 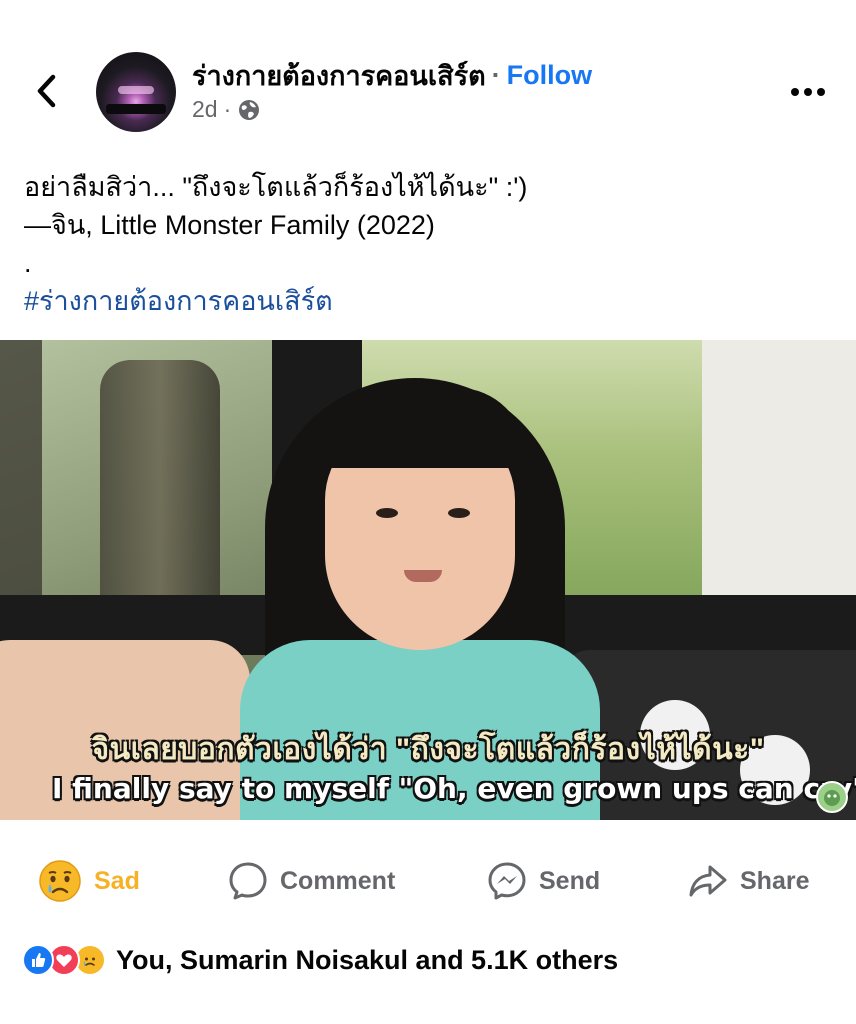 I want to click on comment-icon, so click(x=248, y=881).